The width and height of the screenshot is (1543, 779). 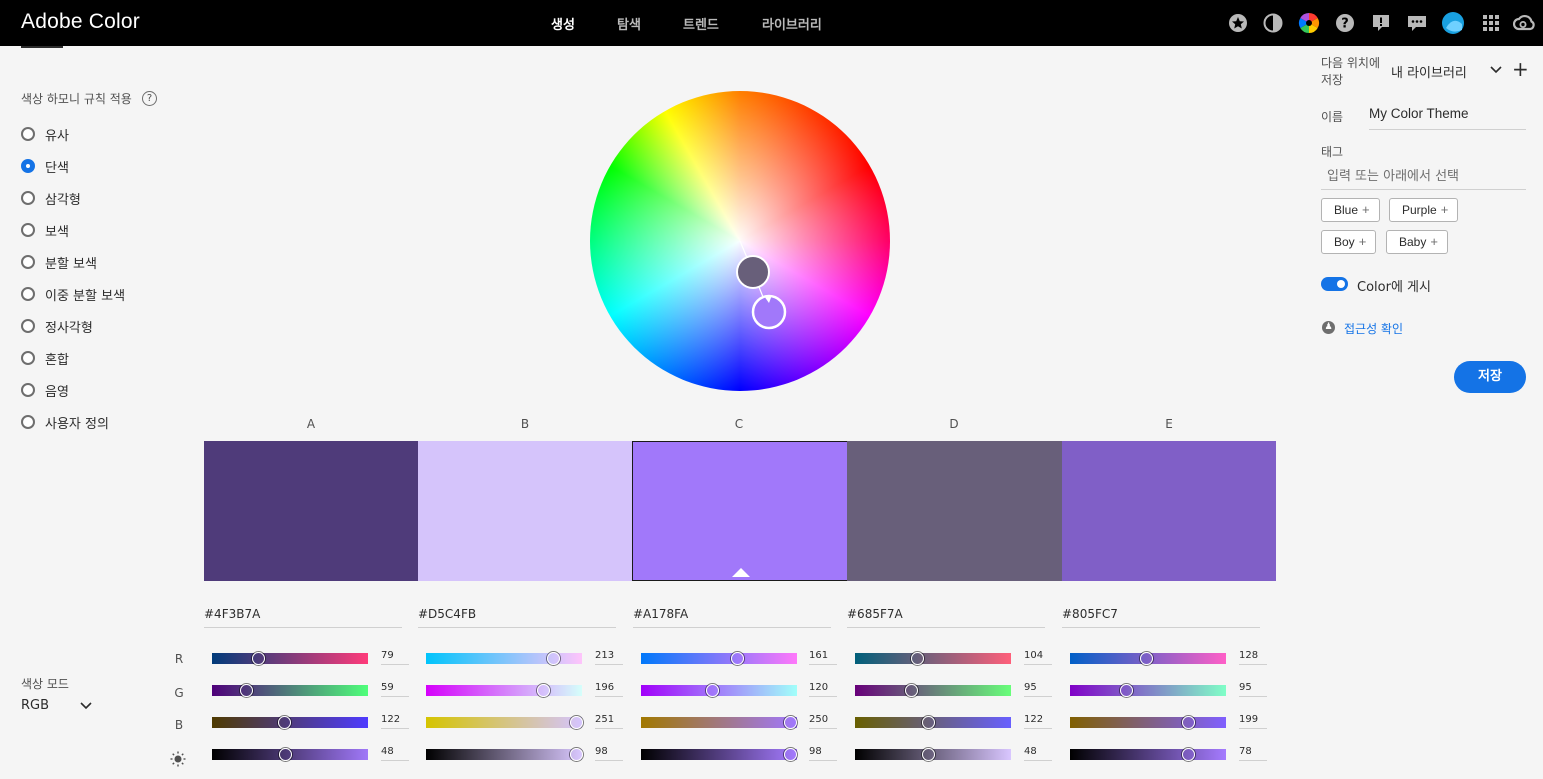 What do you see at coordinates (1253, 689) in the screenshot?
I see `value-e-green: 95` at bounding box center [1253, 689].